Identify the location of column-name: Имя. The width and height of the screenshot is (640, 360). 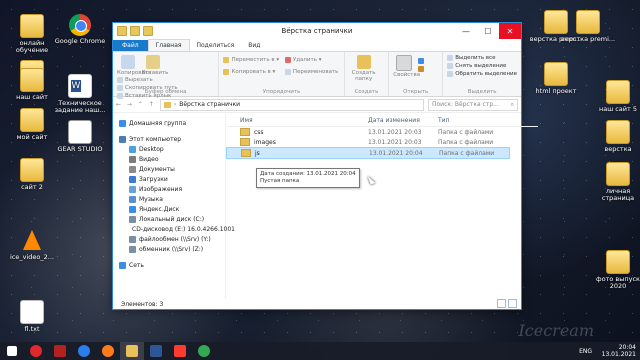
(297, 120).